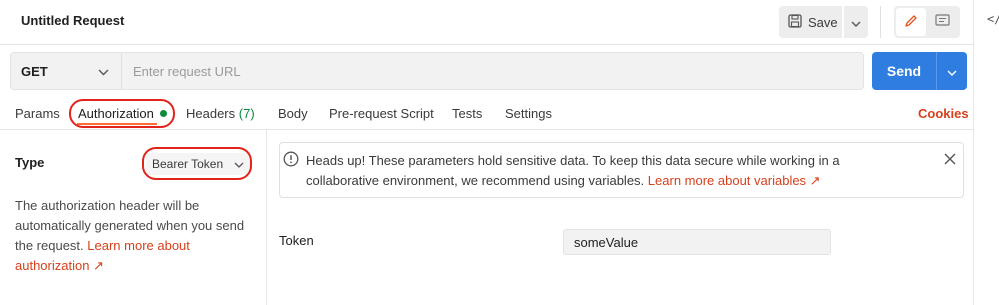  I want to click on cookies-link: Cookies, so click(943, 113).